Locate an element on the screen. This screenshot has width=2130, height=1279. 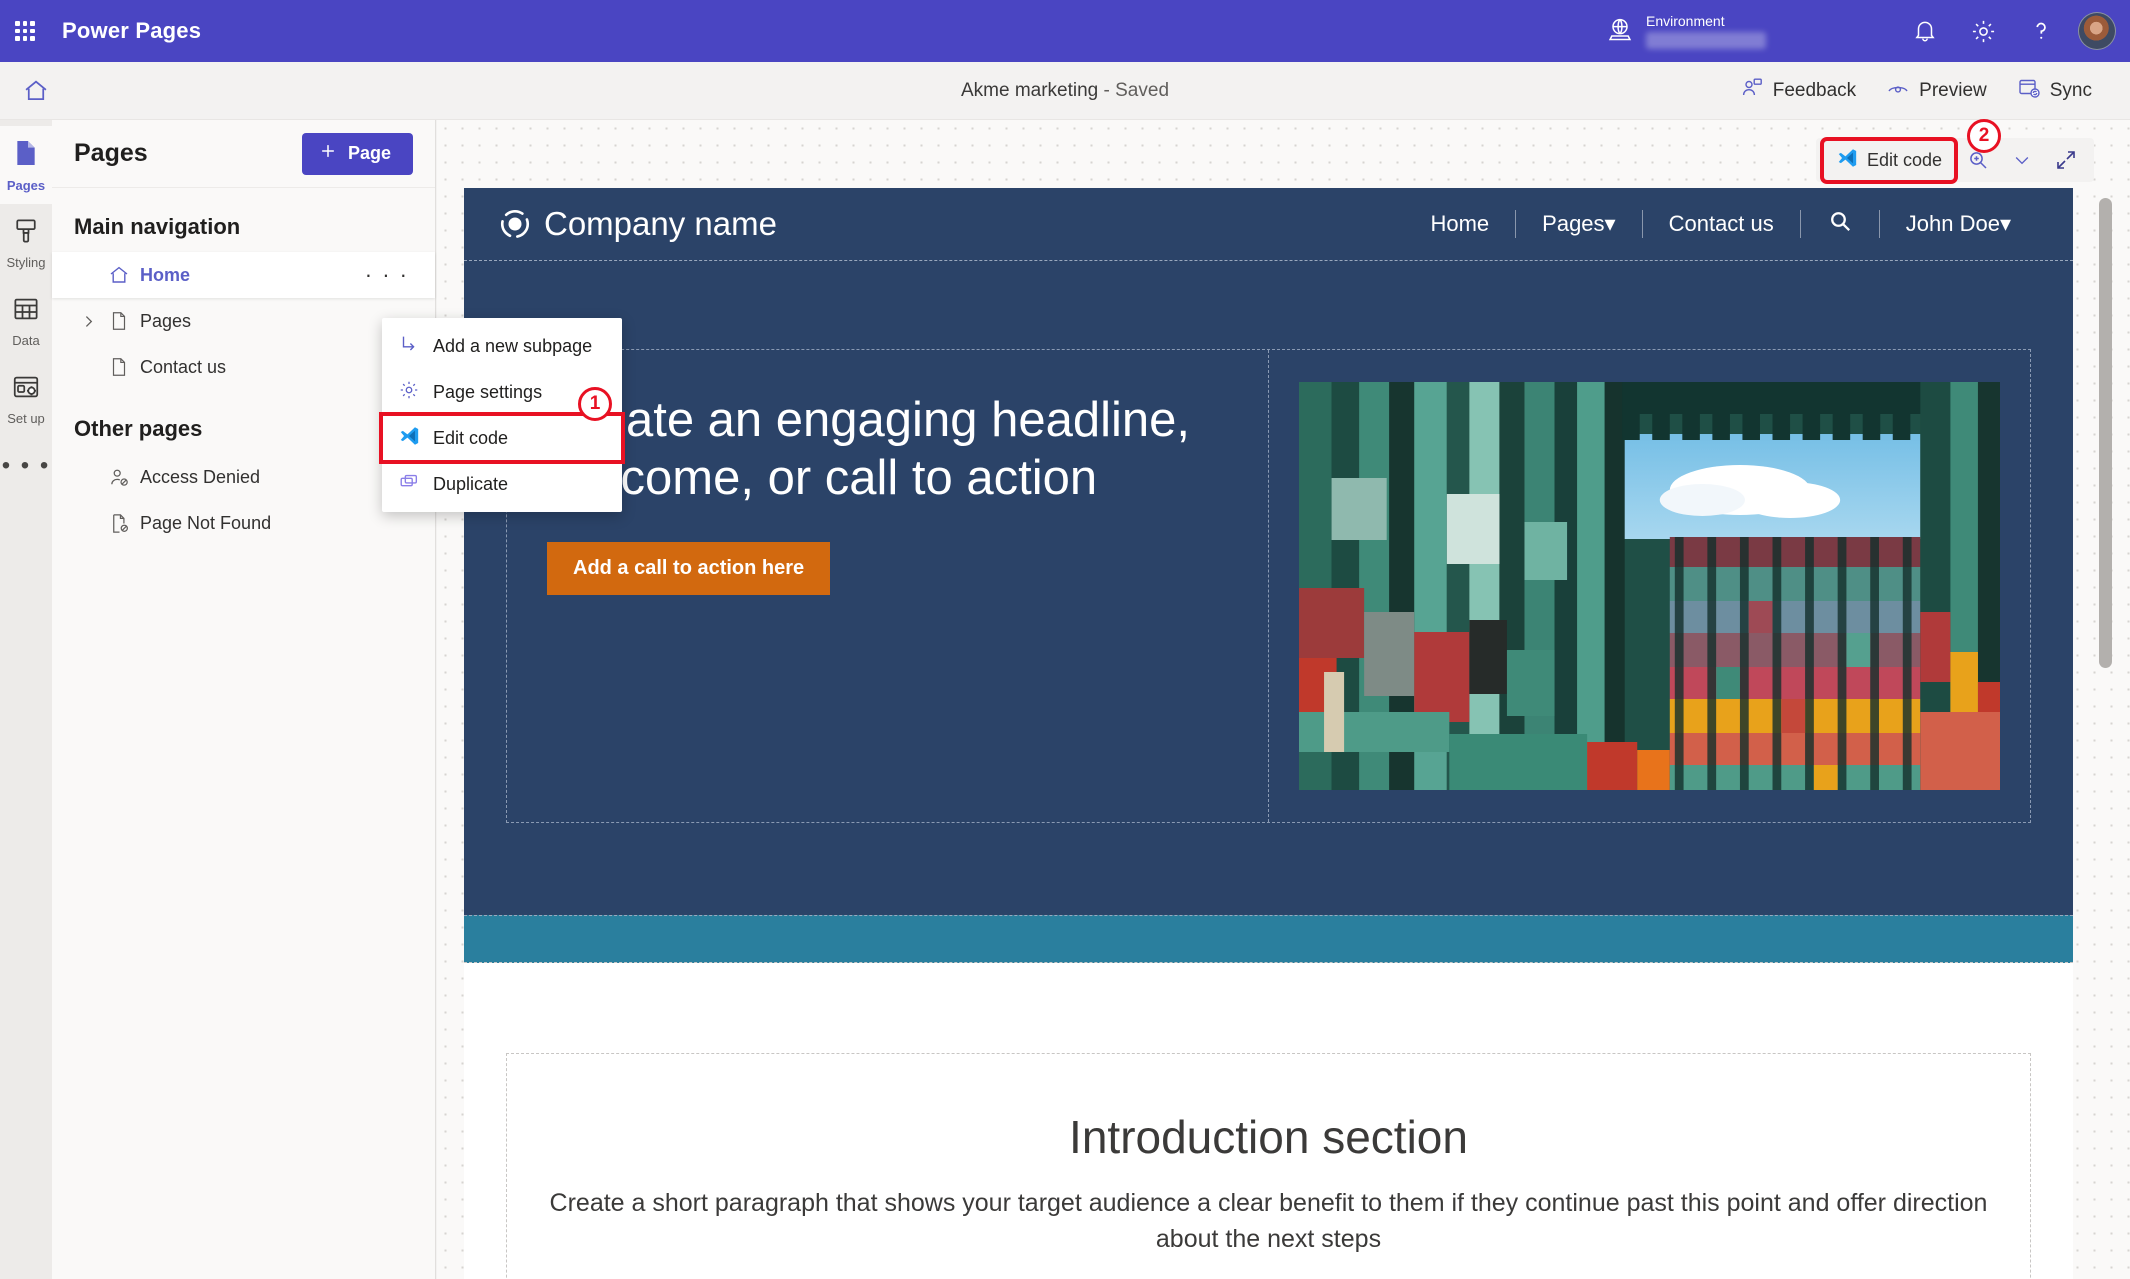
avatar is located at coordinates (2097, 31).